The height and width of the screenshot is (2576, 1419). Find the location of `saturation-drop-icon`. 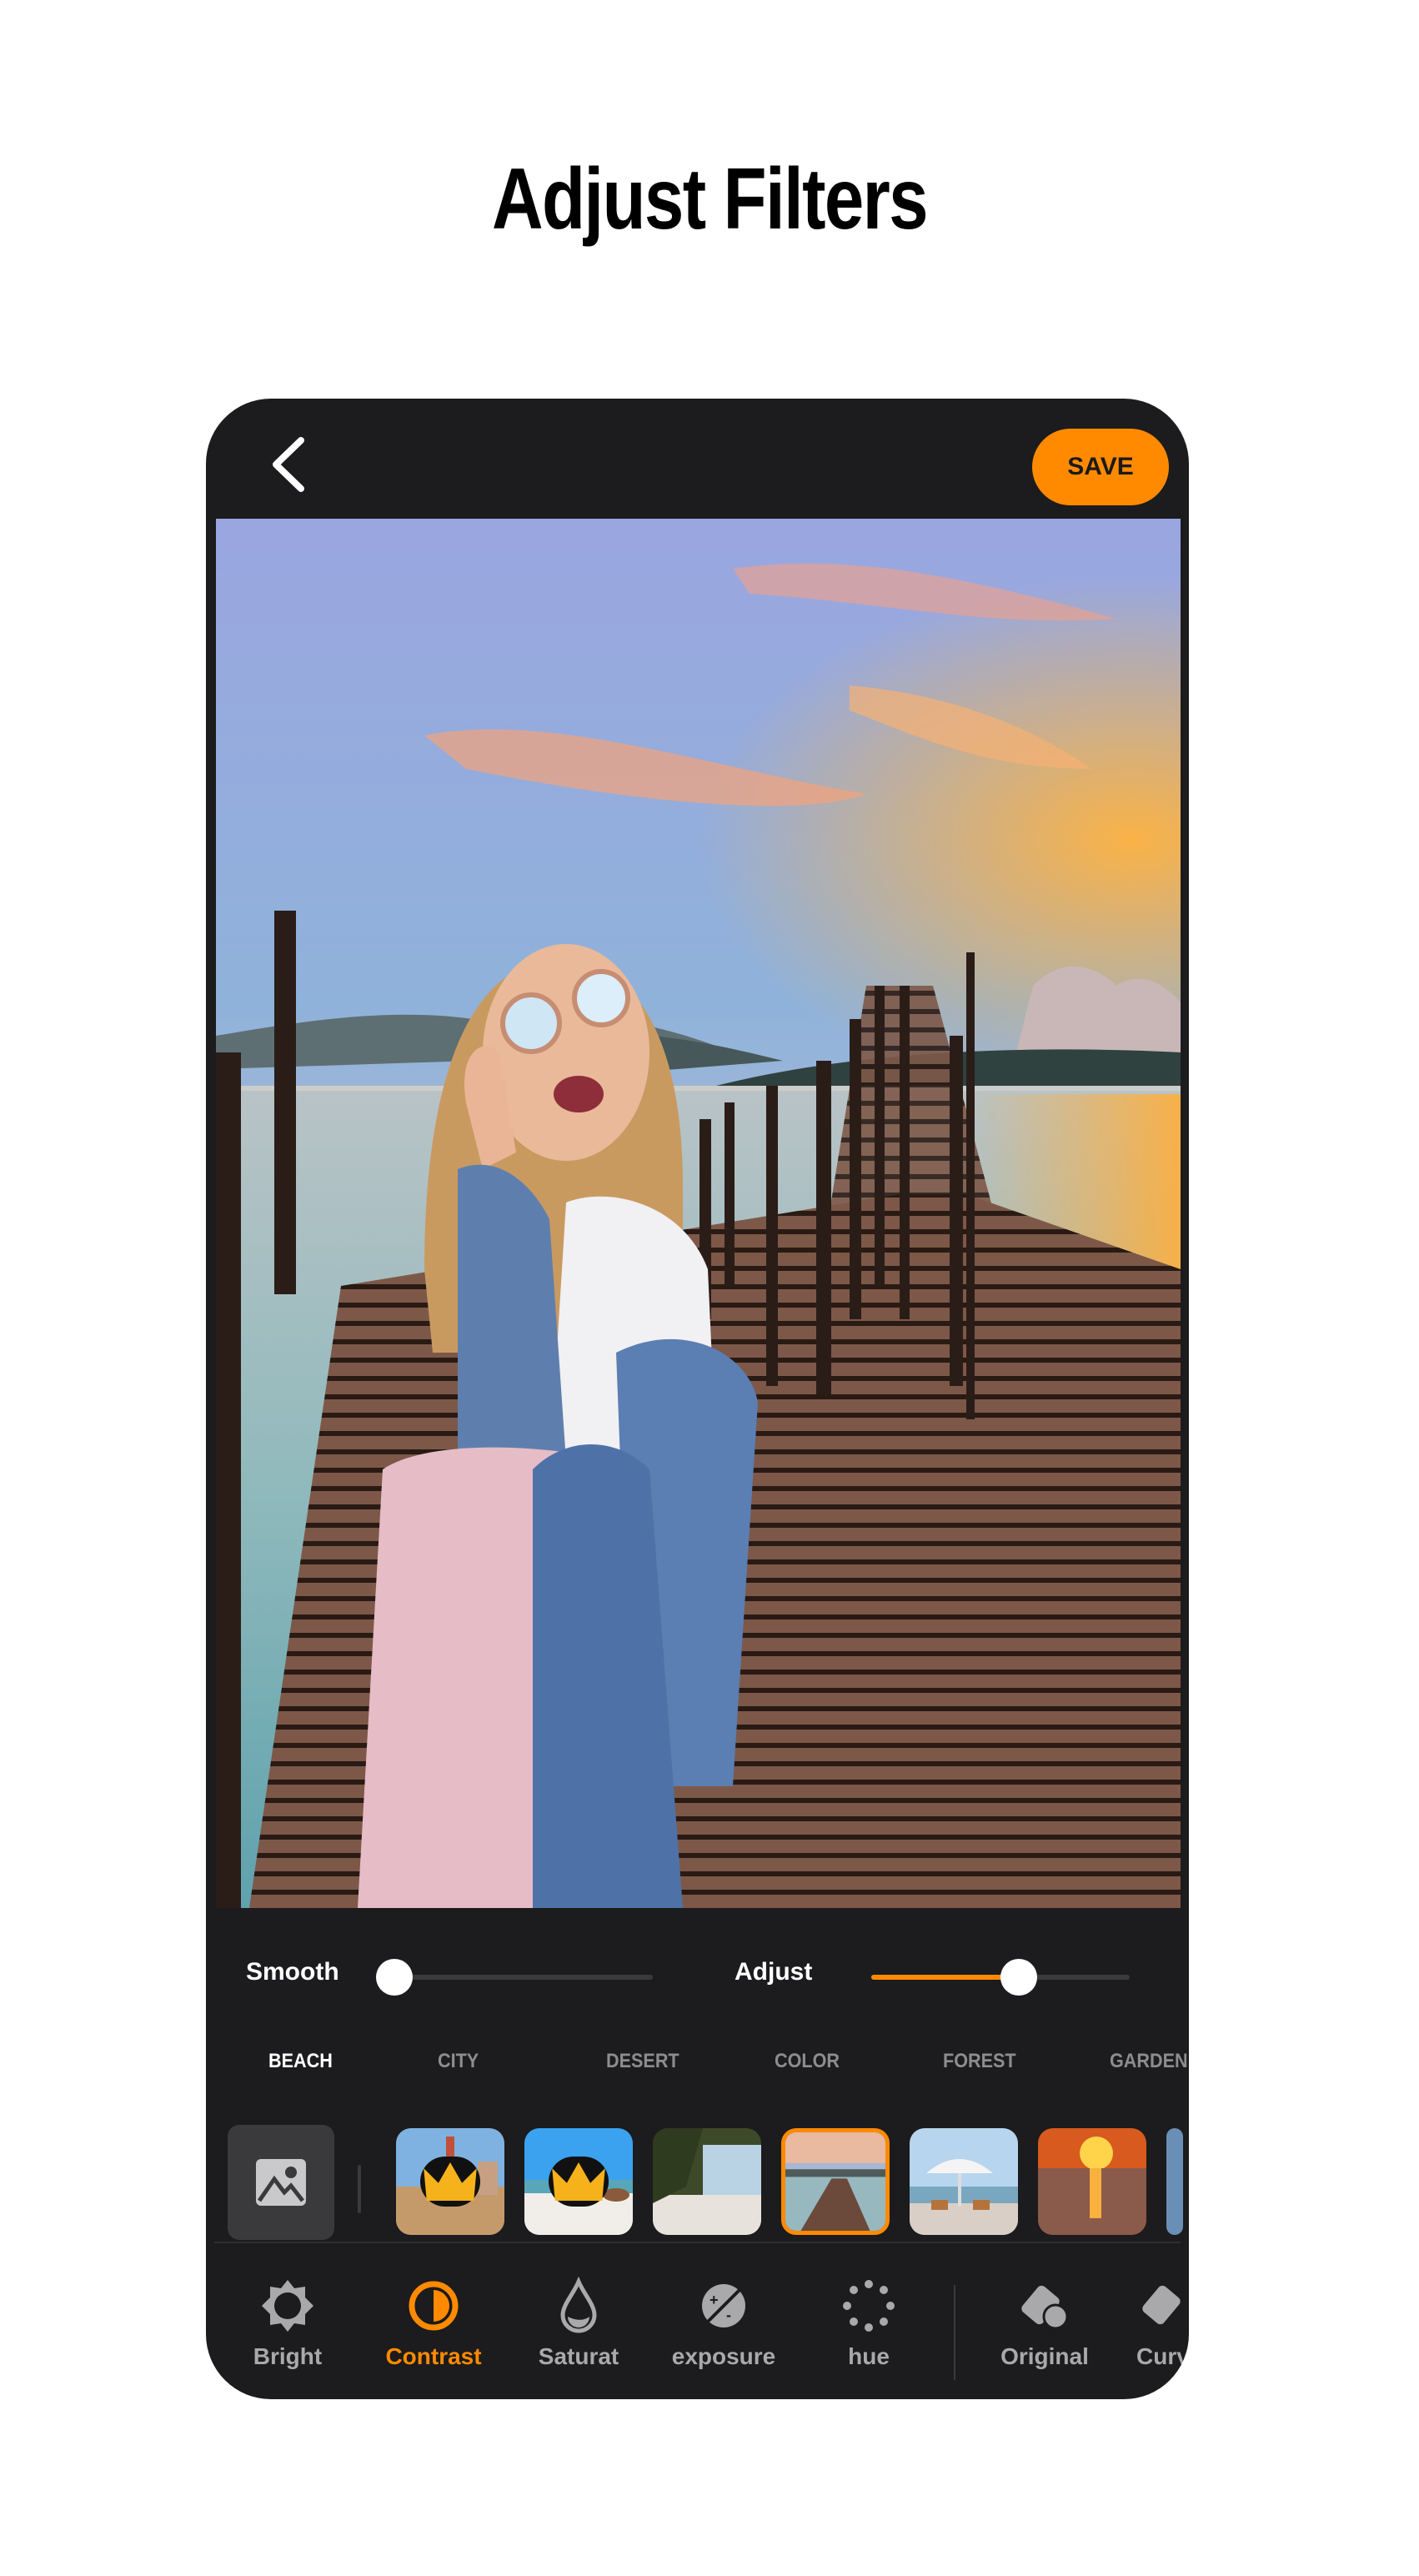

saturation-drop-icon is located at coordinates (578, 2305).